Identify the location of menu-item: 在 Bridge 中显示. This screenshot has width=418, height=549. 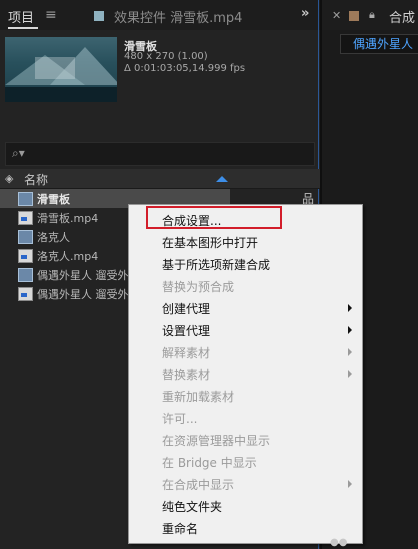
(245, 462).